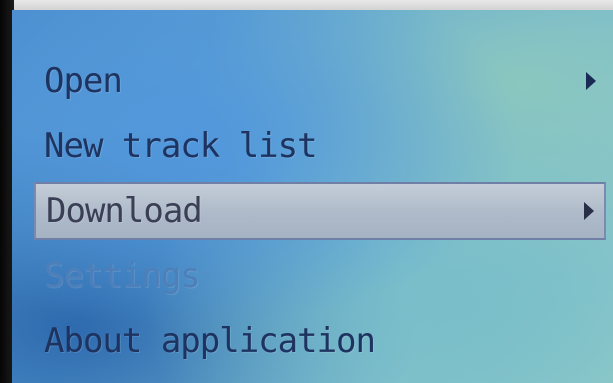  I want to click on menu-item-download: Download, so click(320, 211).